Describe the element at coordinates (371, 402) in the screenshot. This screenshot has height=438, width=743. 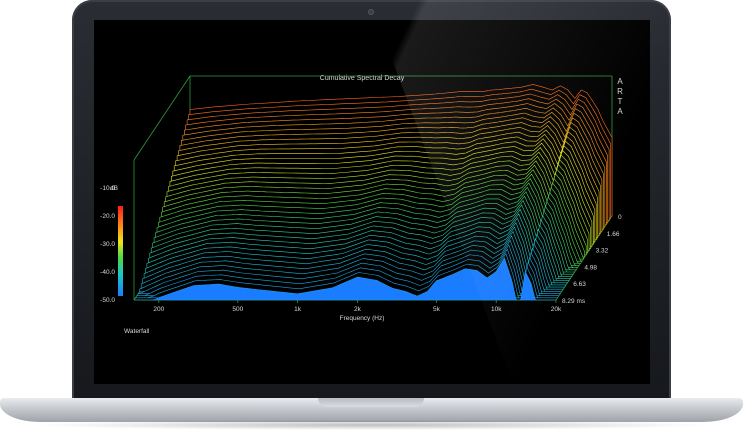
I see `laptop-opening-notch` at that location.